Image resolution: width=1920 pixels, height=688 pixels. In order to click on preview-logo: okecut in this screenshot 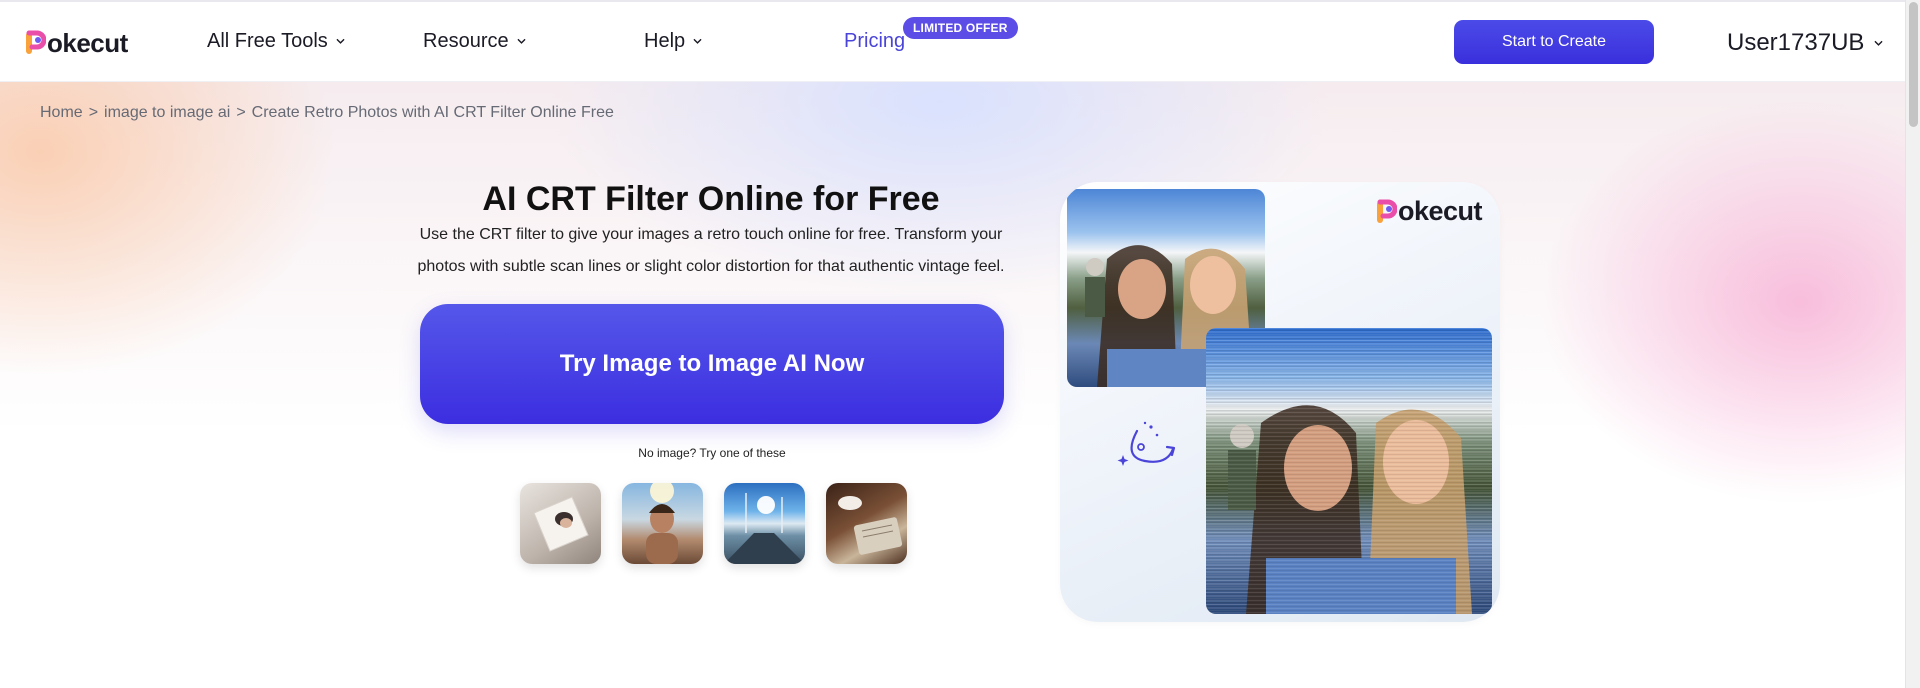, I will do `click(1429, 211)`.